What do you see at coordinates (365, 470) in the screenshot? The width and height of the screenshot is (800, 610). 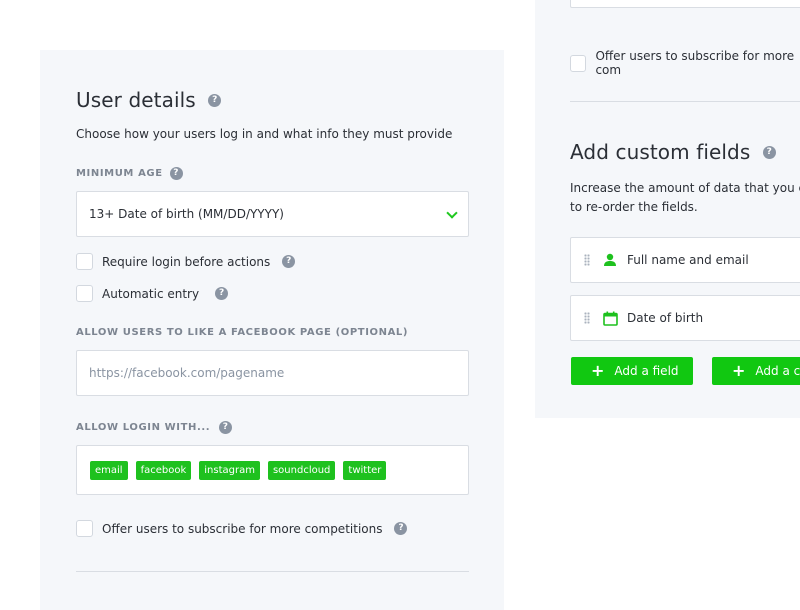 I see `tag-twitter: twitter` at bounding box center [365, 470].